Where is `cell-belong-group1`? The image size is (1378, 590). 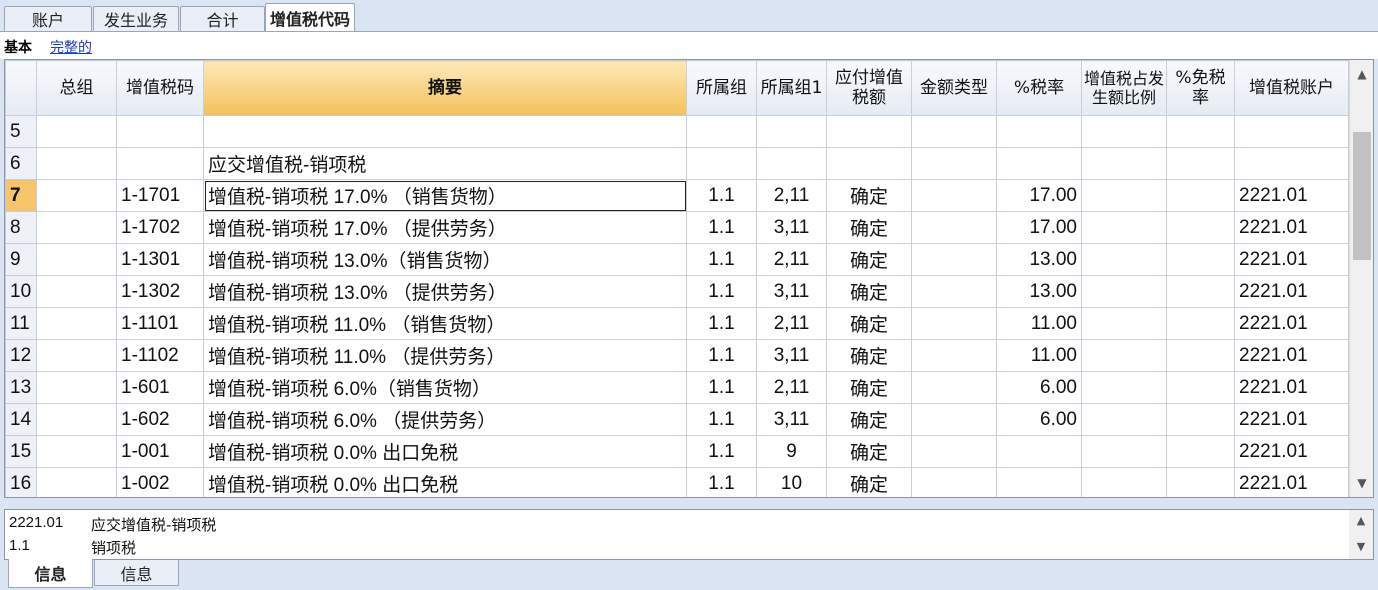
cell-belong-group1 is located at coordinates (791, 163).